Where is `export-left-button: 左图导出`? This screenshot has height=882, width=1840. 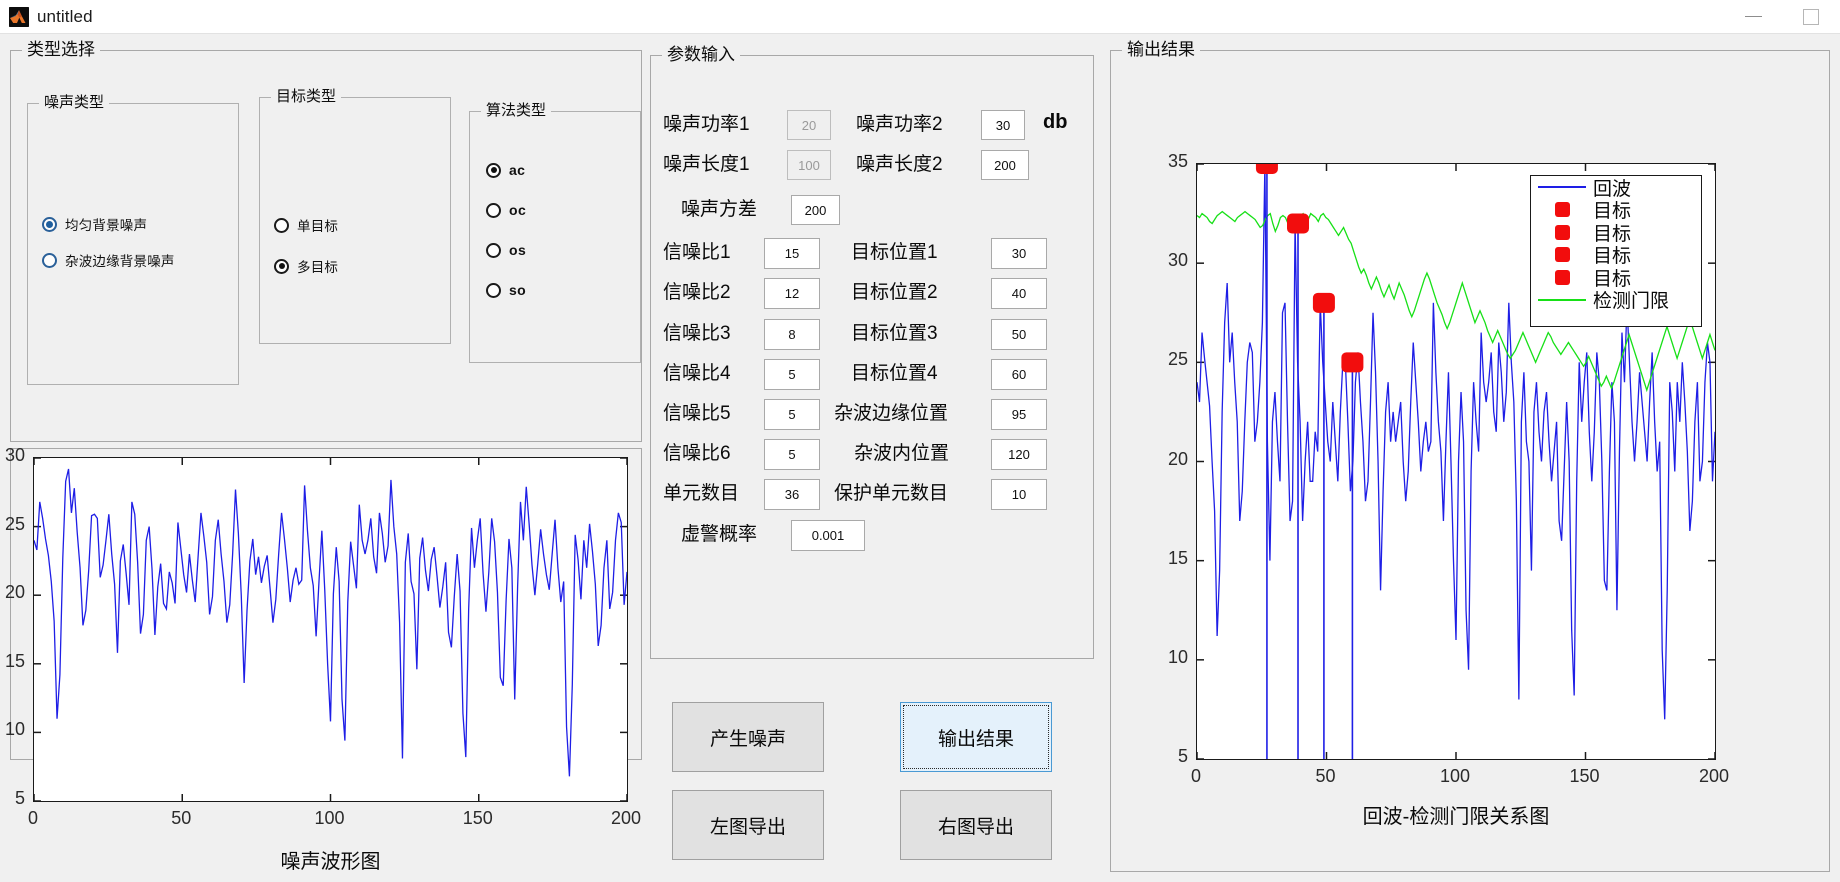 export-left-button: 左图导出 is located at coordinates (748, 825).